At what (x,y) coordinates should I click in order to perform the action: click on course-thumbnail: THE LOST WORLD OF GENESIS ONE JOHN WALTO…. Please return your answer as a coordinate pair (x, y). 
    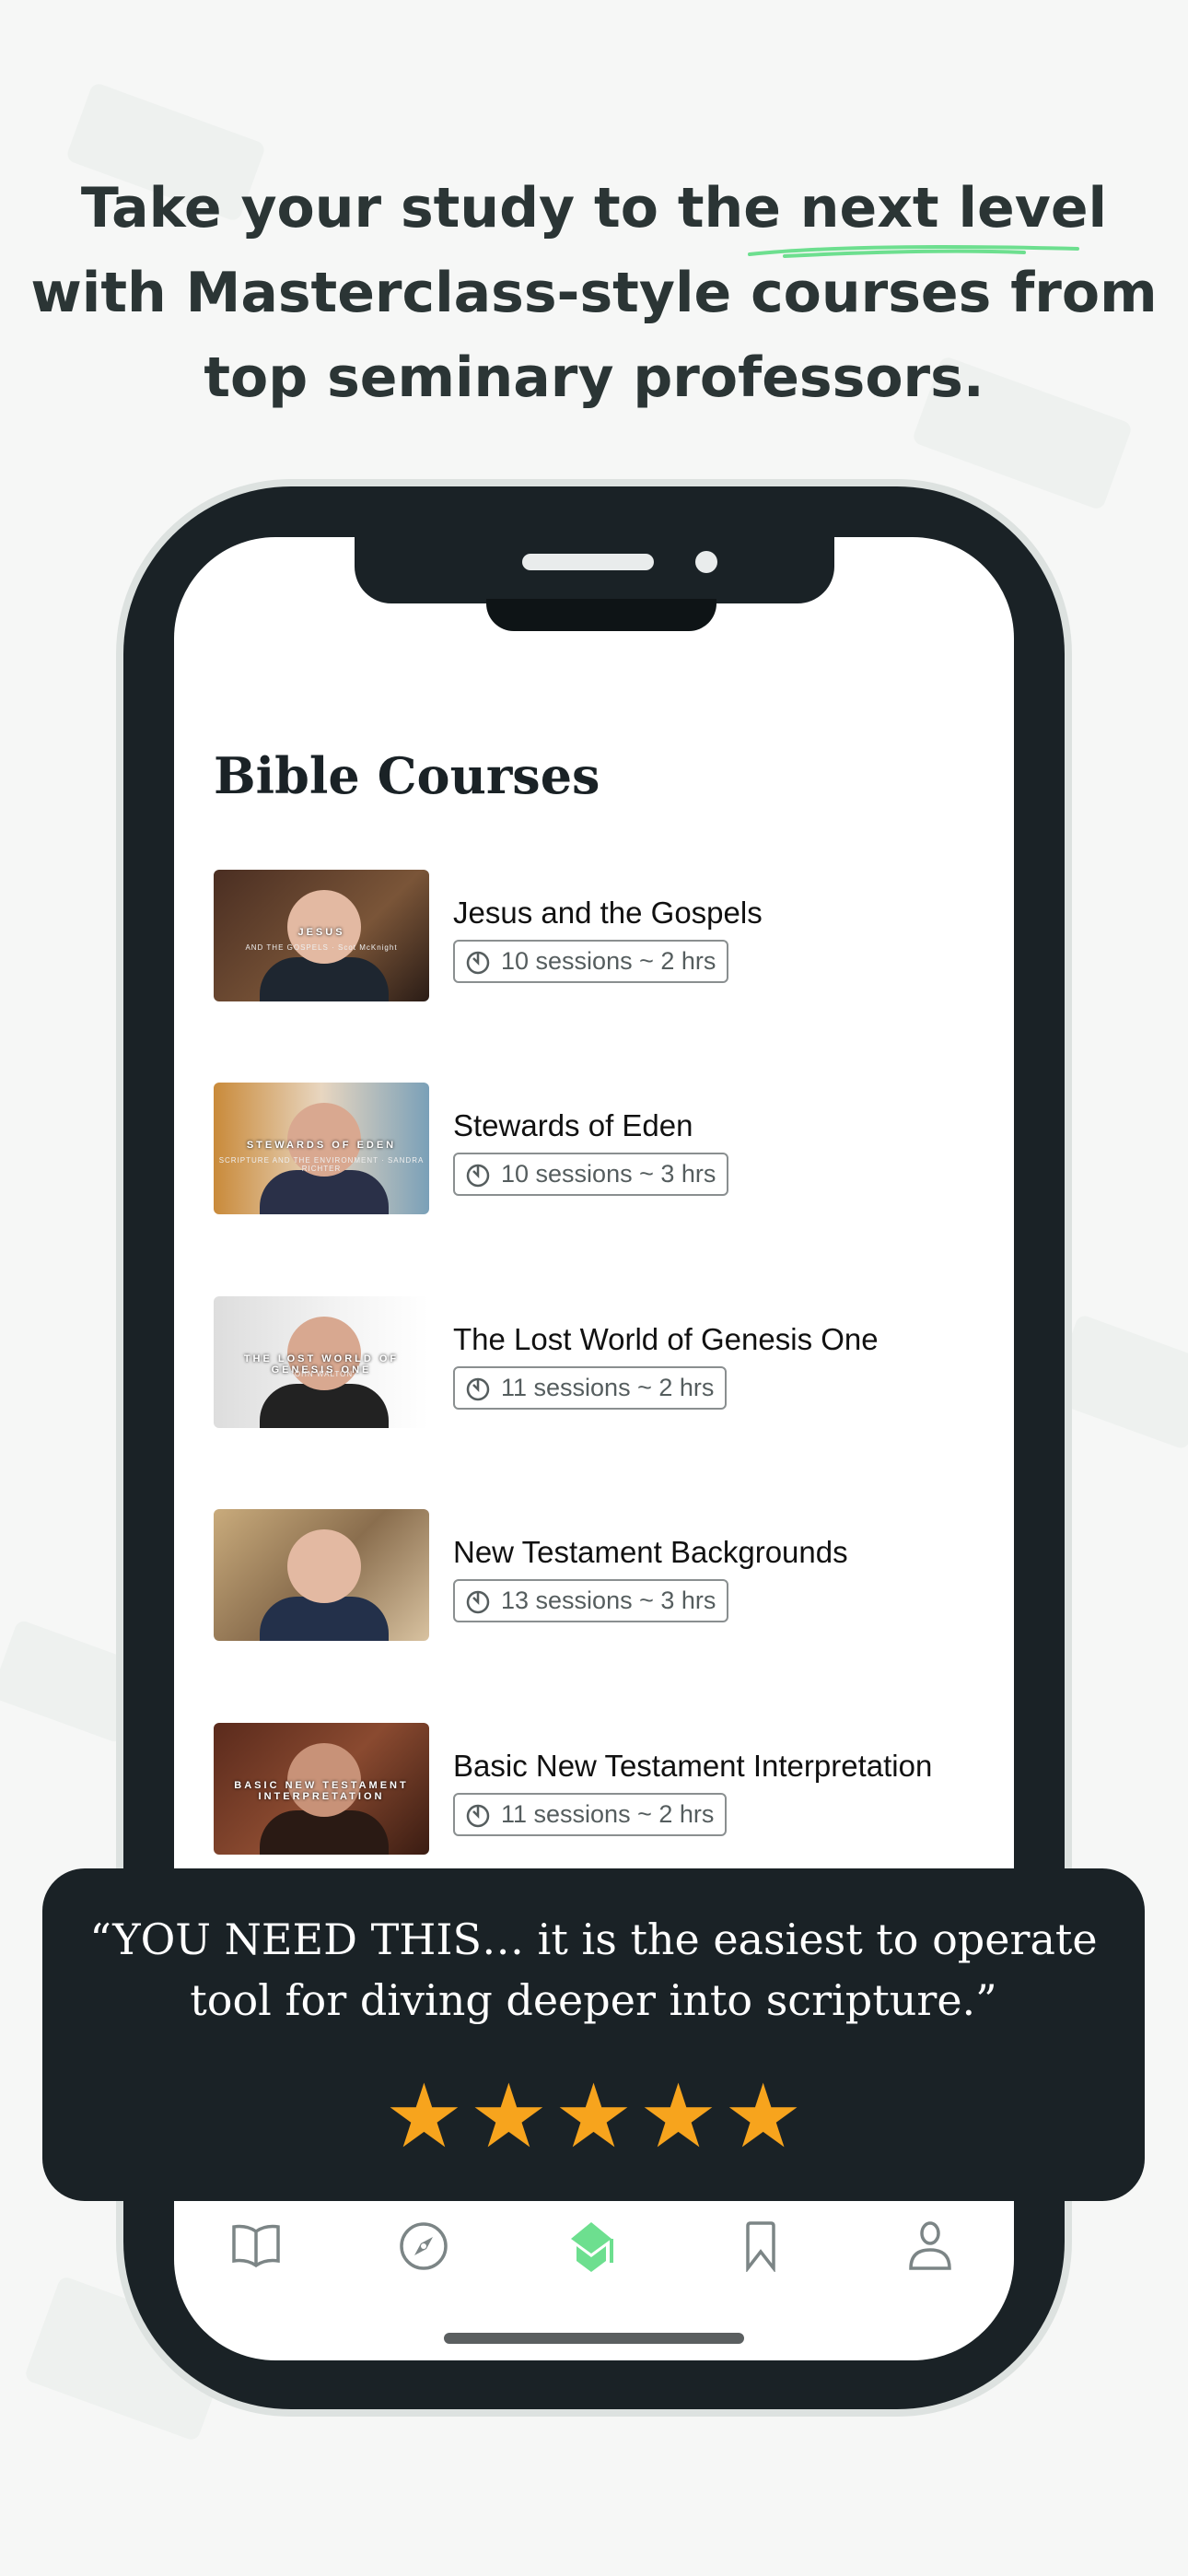
    Looking at the image, I should click on (321, 1362).